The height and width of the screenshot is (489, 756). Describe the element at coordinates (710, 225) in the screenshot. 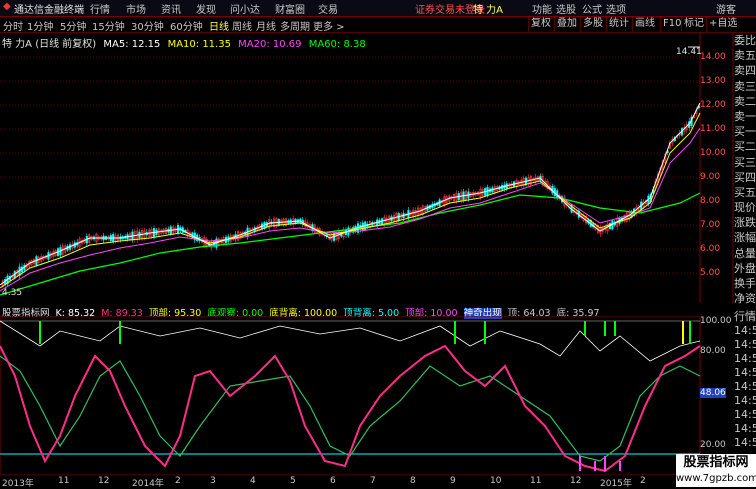

I see `price-tick: 7.00` at that location.